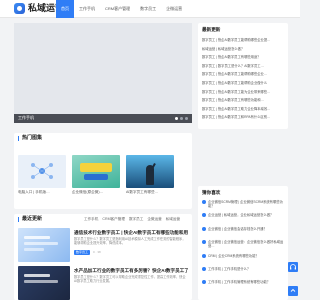  I want to click on arrow-up-icon, so click(293, 290).